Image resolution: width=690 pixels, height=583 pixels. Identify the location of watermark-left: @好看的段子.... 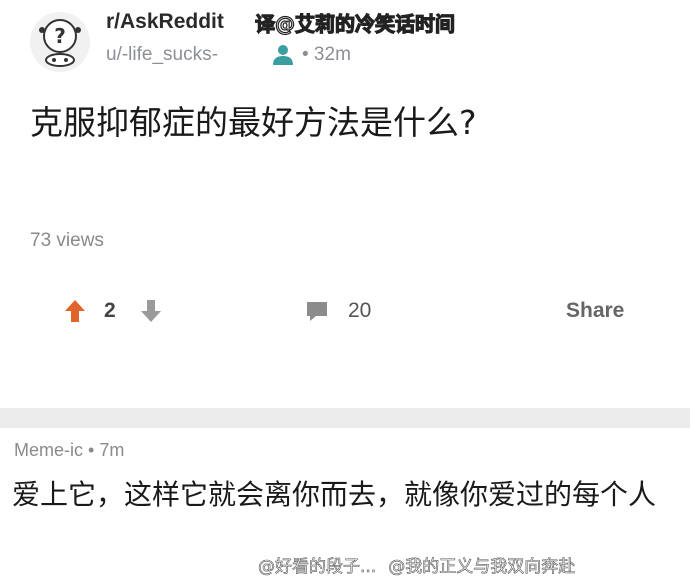
(317, 567).